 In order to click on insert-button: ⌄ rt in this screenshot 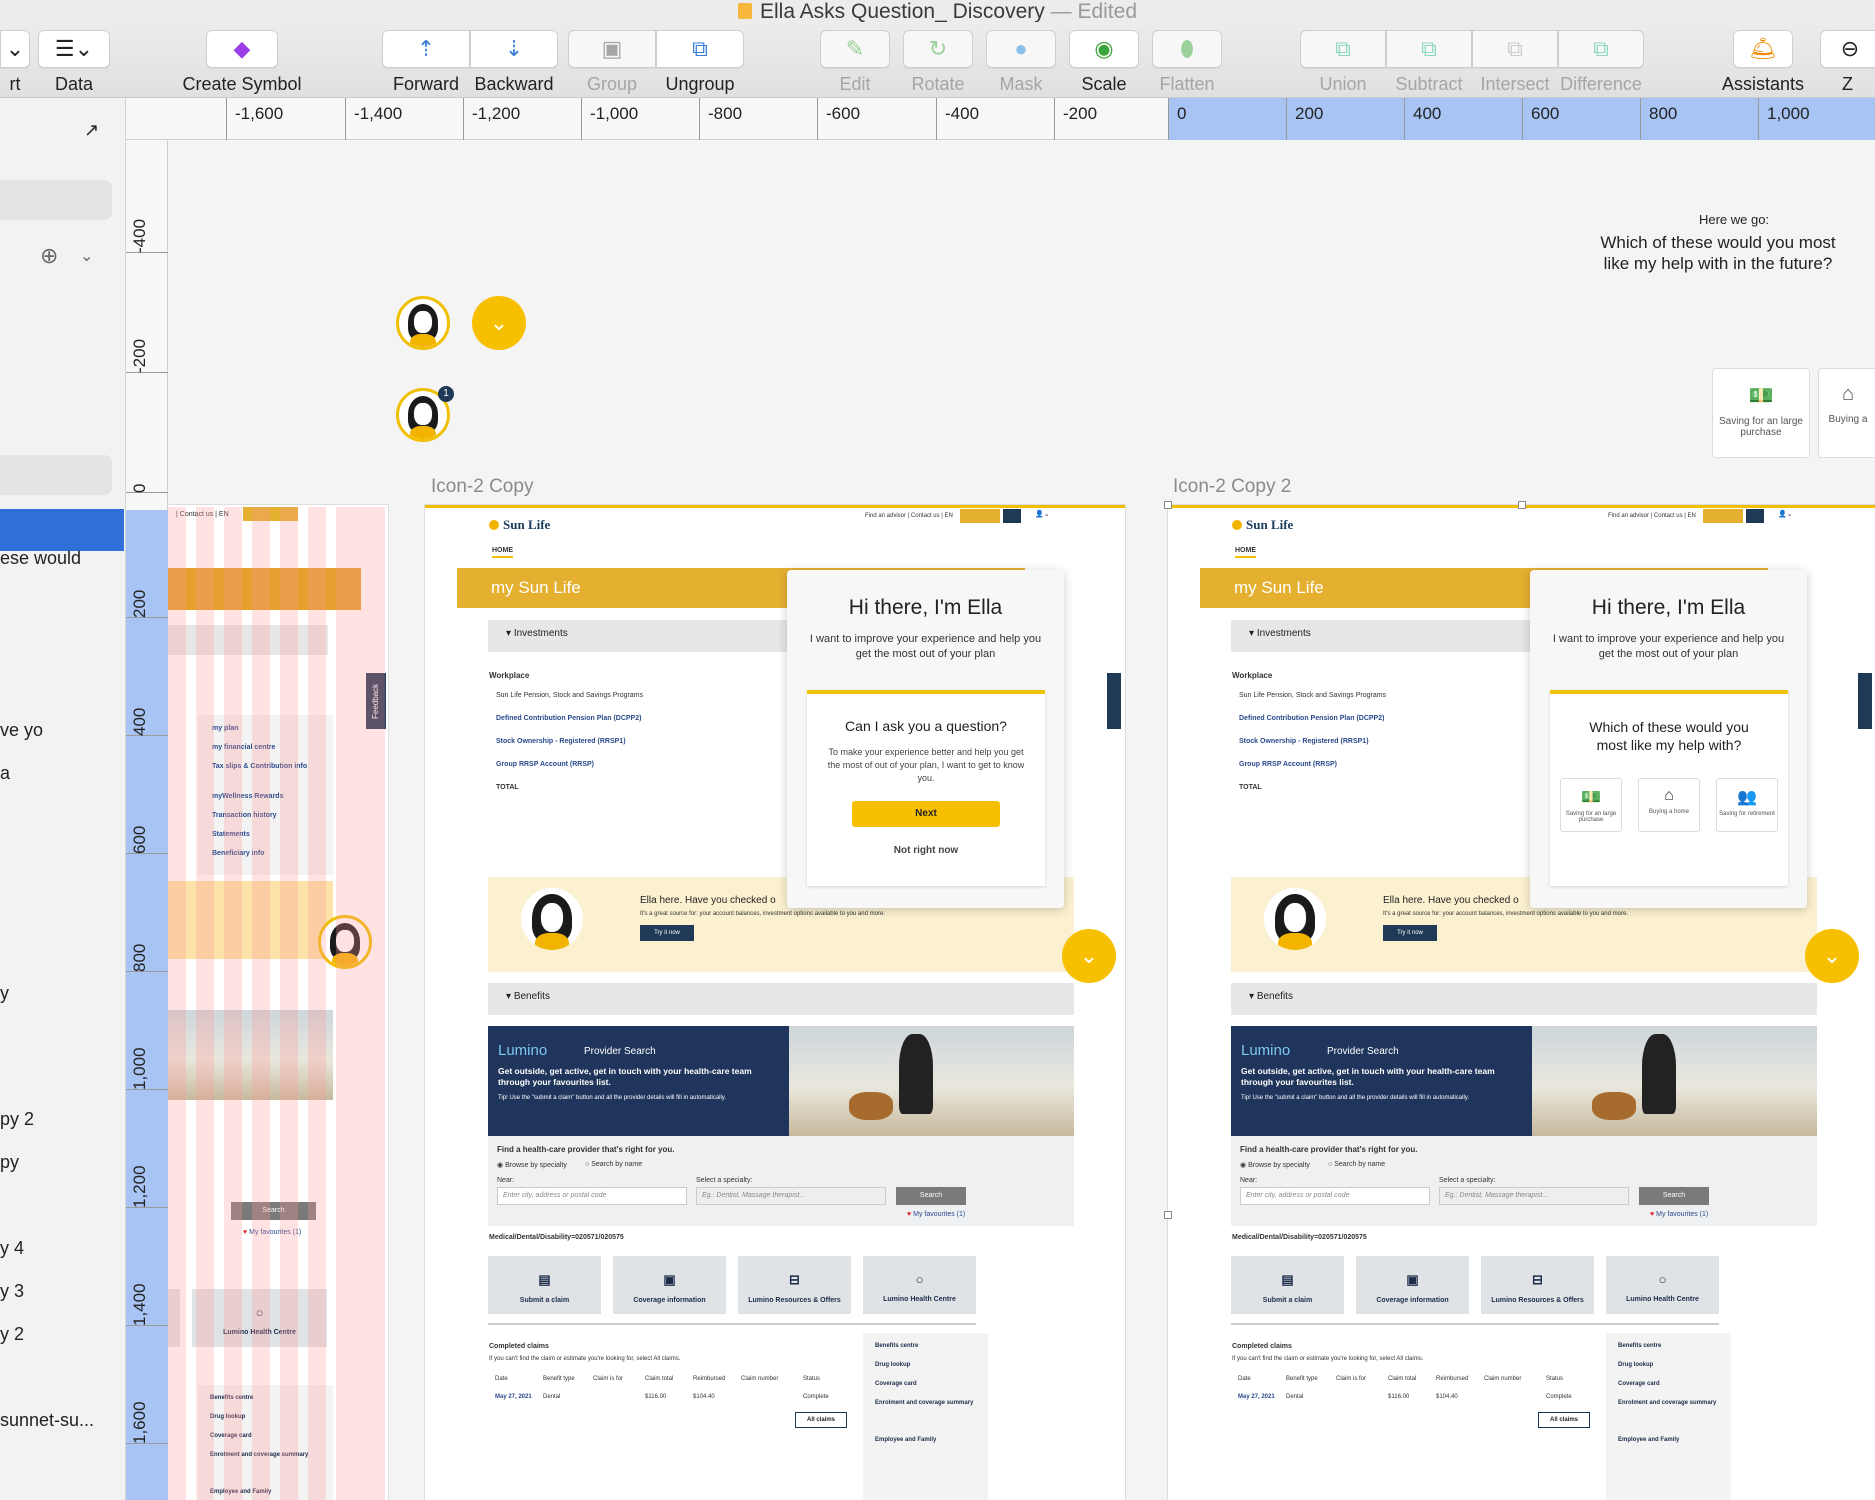, I will do `click(15, 62)`.